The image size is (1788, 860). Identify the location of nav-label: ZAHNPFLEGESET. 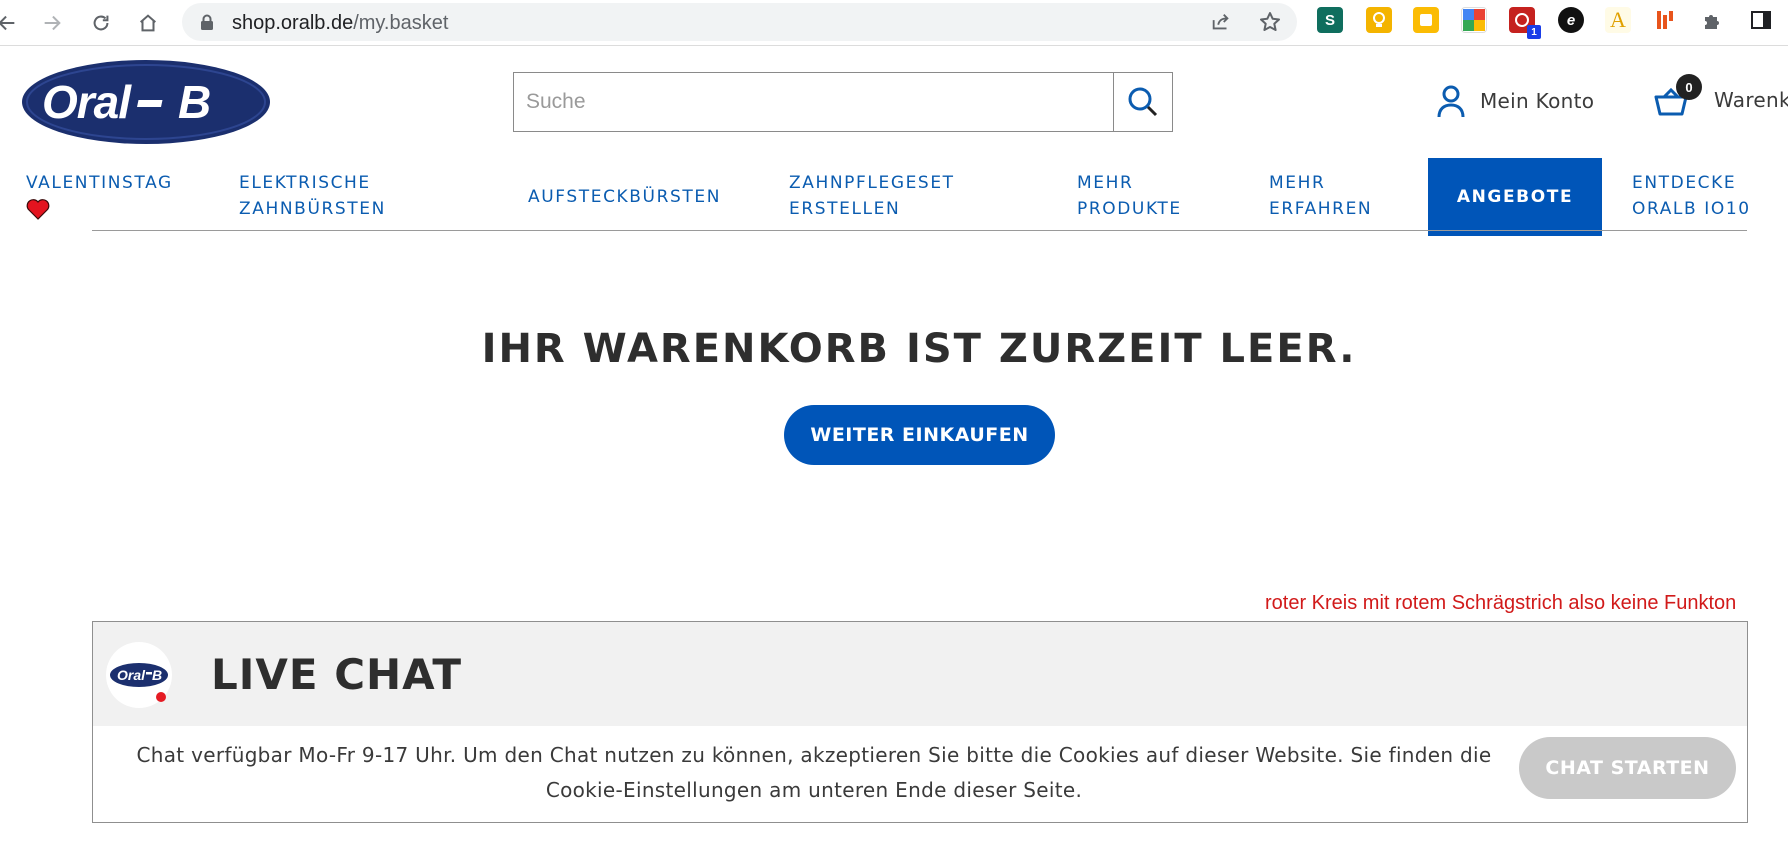
(872, 183).